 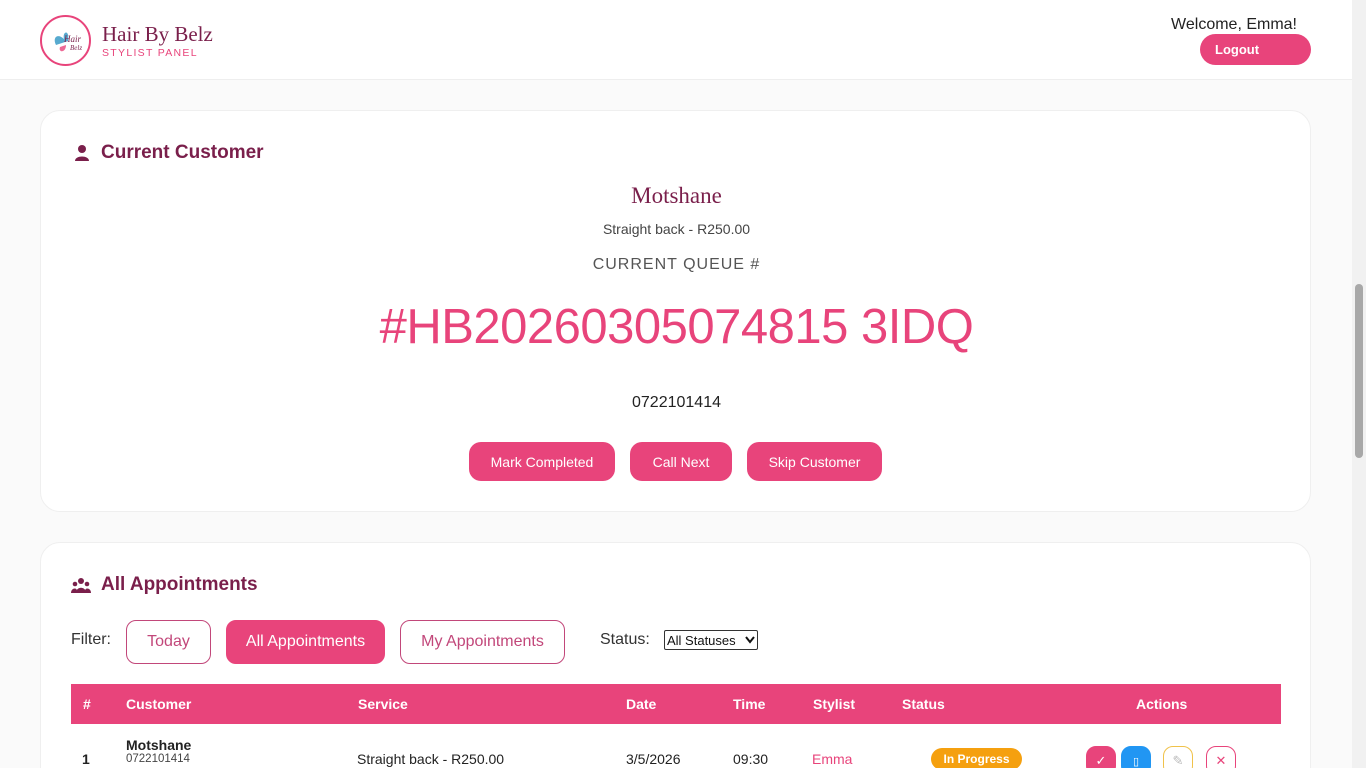 I want to click on edit-action-button: ✎, so click(x=1178, y=757).